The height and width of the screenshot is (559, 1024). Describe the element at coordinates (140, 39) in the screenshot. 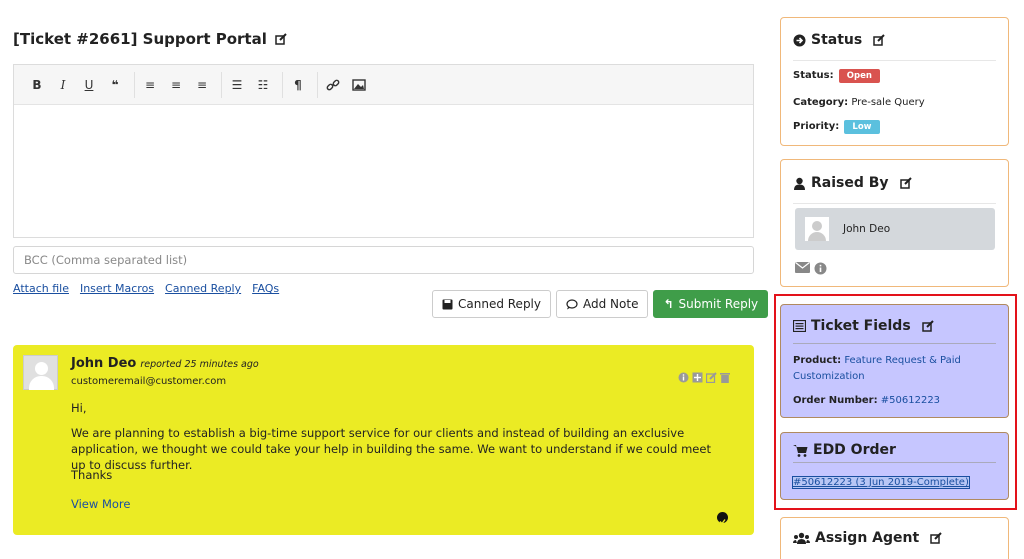

I see `ticket-title: [Ticket #2661] Support Portal` at that location.